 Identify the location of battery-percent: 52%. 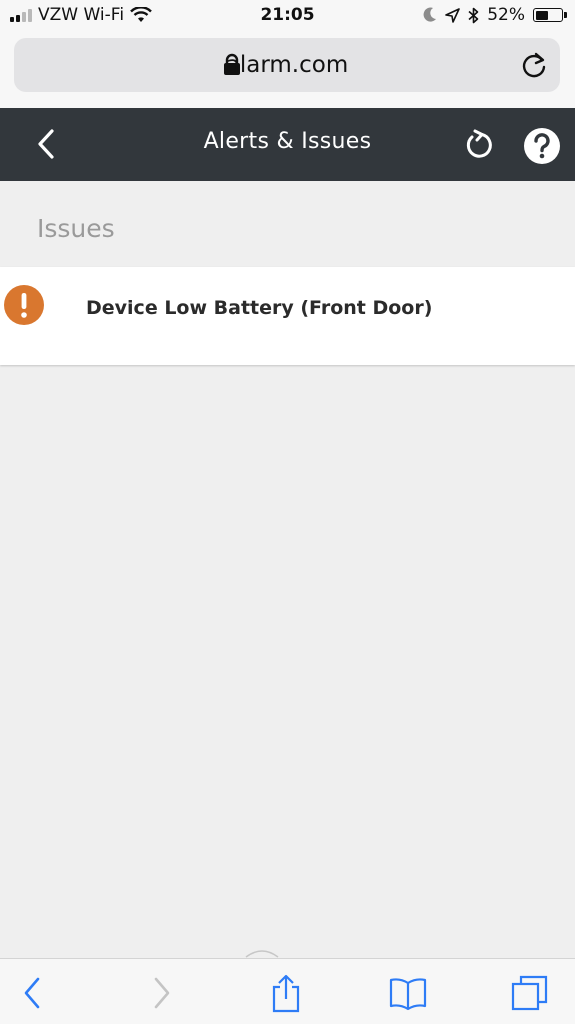
(506, 15).